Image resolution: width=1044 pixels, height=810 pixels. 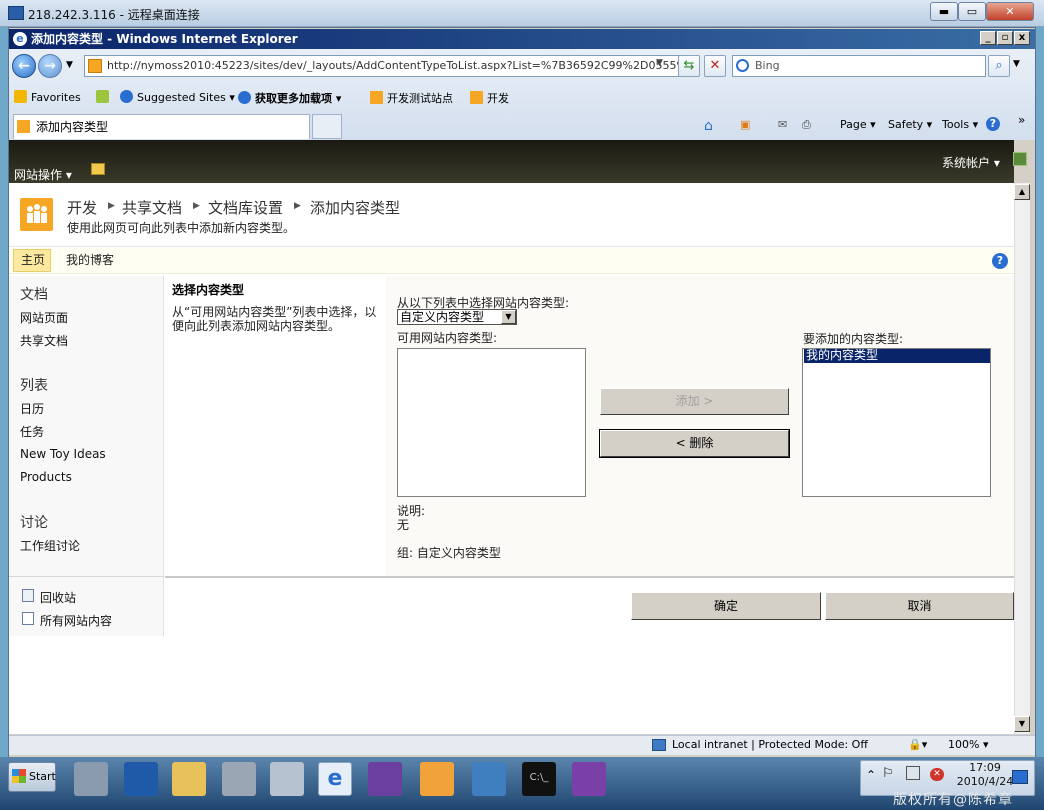 I want to click on types-to-add-listbox, so click(x=896, y=422).